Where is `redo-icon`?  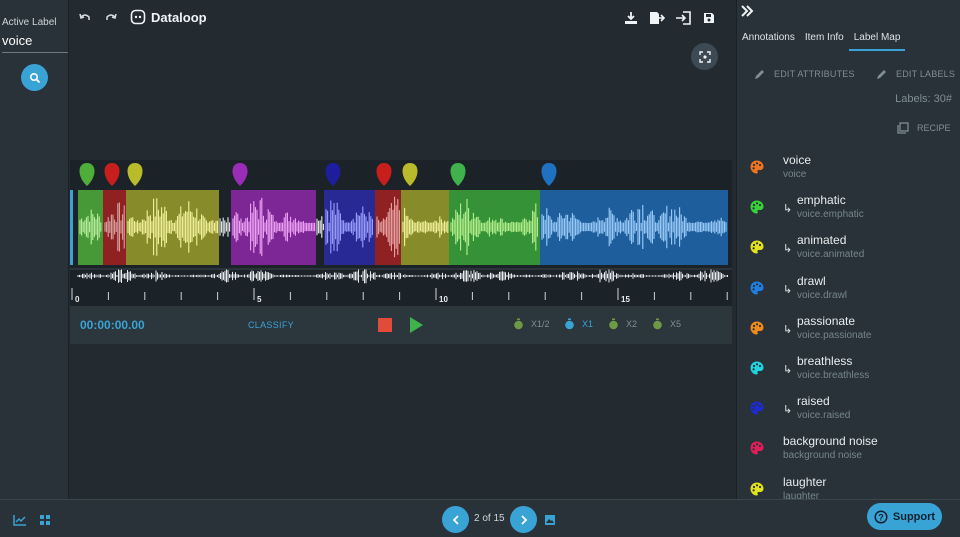 redo-icon is located at coordinates (111, 16).